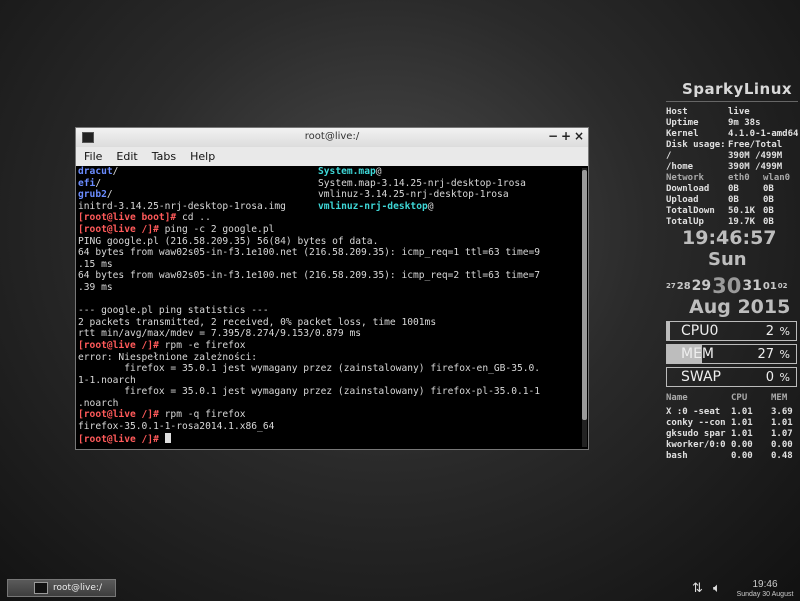 Image resolution: width=800 pixels, height=601 pixels. What do you see at coordinates (126, 156) in the screenshot?
I see `menu-edit: Edit` at bounding box center [126, 156].